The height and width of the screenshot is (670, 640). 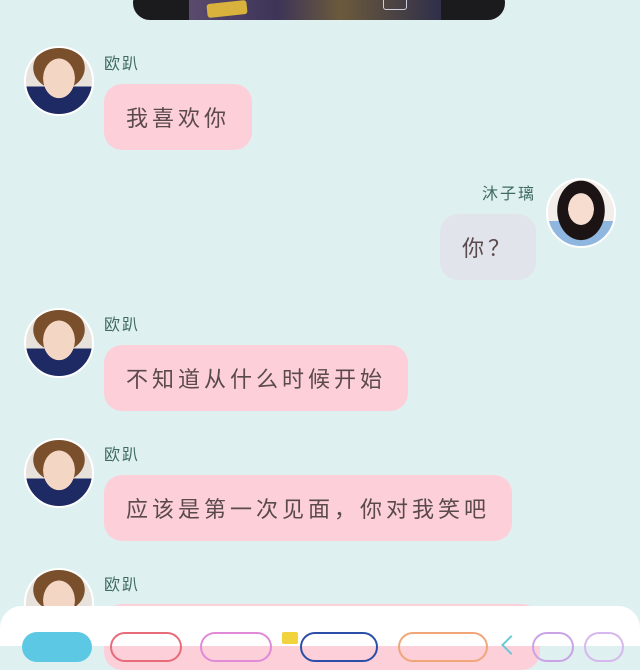 What do you see at coordinates (604, 647) in the screenshot?
I see `toolbar-button-lilac` at bounding box center [604, 647].